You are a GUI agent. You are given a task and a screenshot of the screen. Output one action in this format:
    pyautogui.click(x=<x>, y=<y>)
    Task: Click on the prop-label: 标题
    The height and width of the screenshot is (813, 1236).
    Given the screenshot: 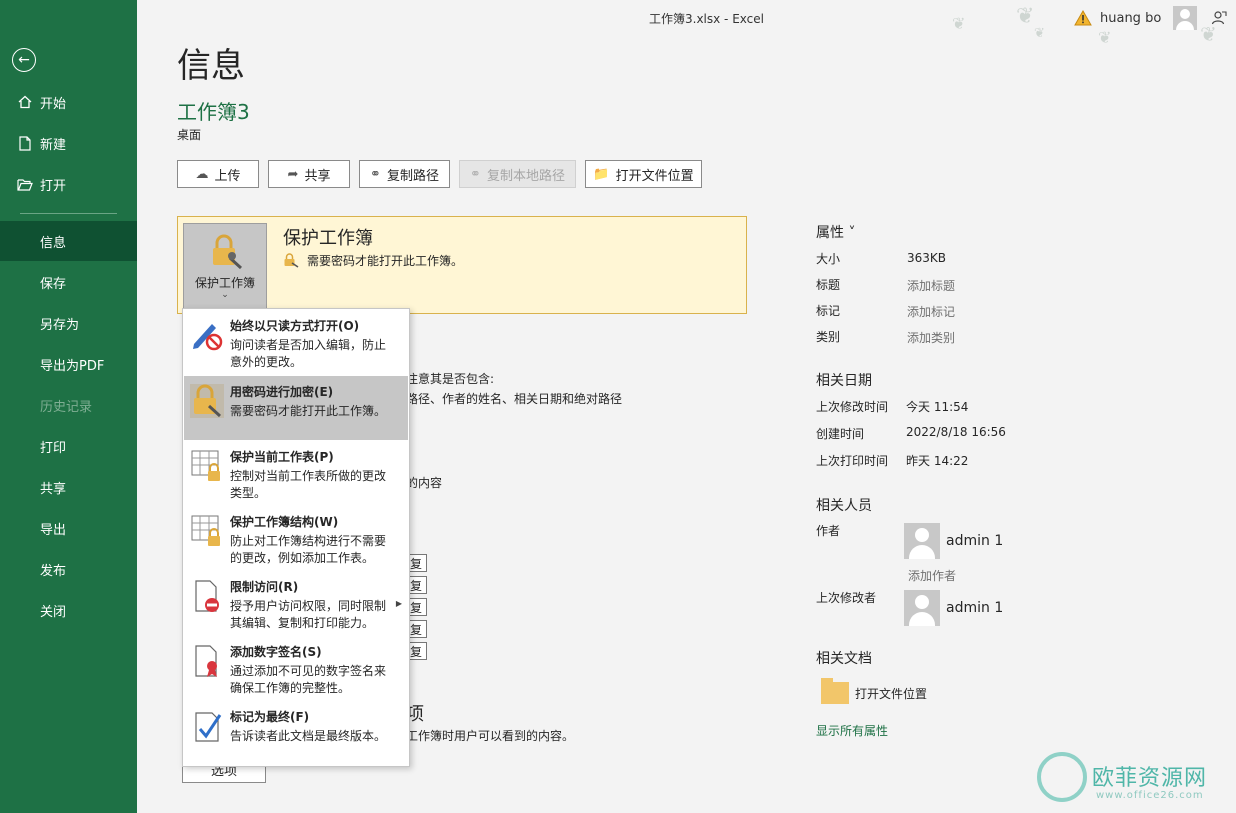 What is the action you would take?
    pyautogui.click(x=828, y=285)
    